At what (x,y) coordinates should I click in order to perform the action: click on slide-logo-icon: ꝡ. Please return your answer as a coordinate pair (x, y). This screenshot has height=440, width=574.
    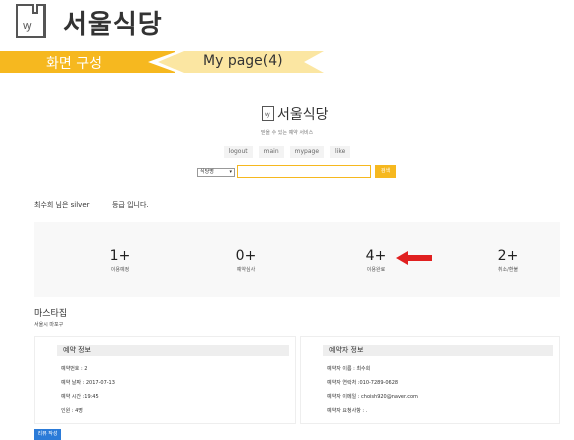
    Looking at the image, I should click on (31, 21).